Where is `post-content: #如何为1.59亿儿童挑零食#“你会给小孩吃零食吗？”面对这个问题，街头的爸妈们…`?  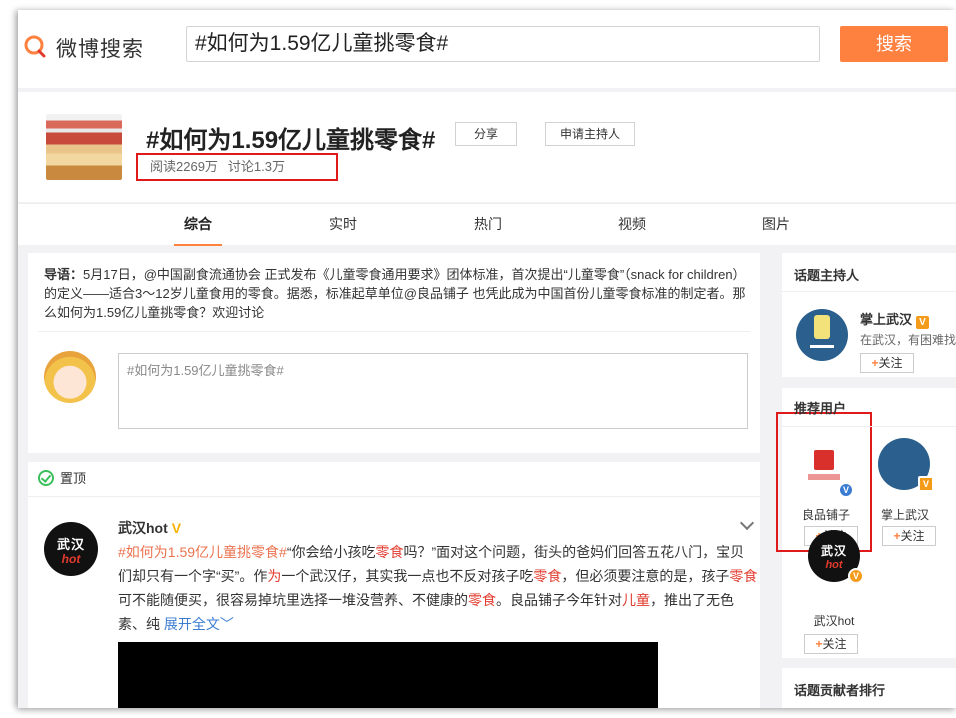 post-content: #如何为1.59亿儿童挑零食#“你会给小孩吃零食吗？”面对这个问题，街头的爸妈们… is located at coordinates (438, 588).